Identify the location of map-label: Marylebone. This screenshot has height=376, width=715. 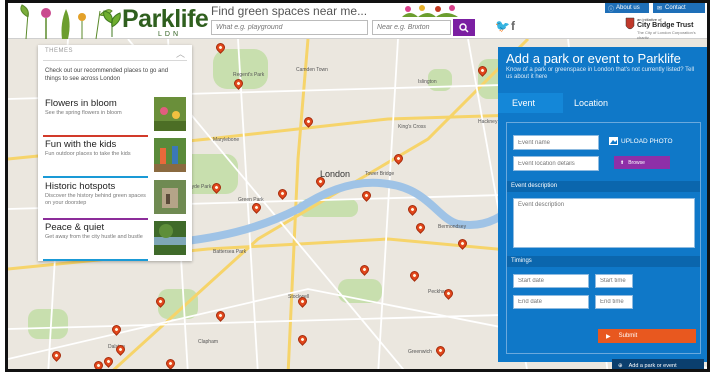
(226, 140).